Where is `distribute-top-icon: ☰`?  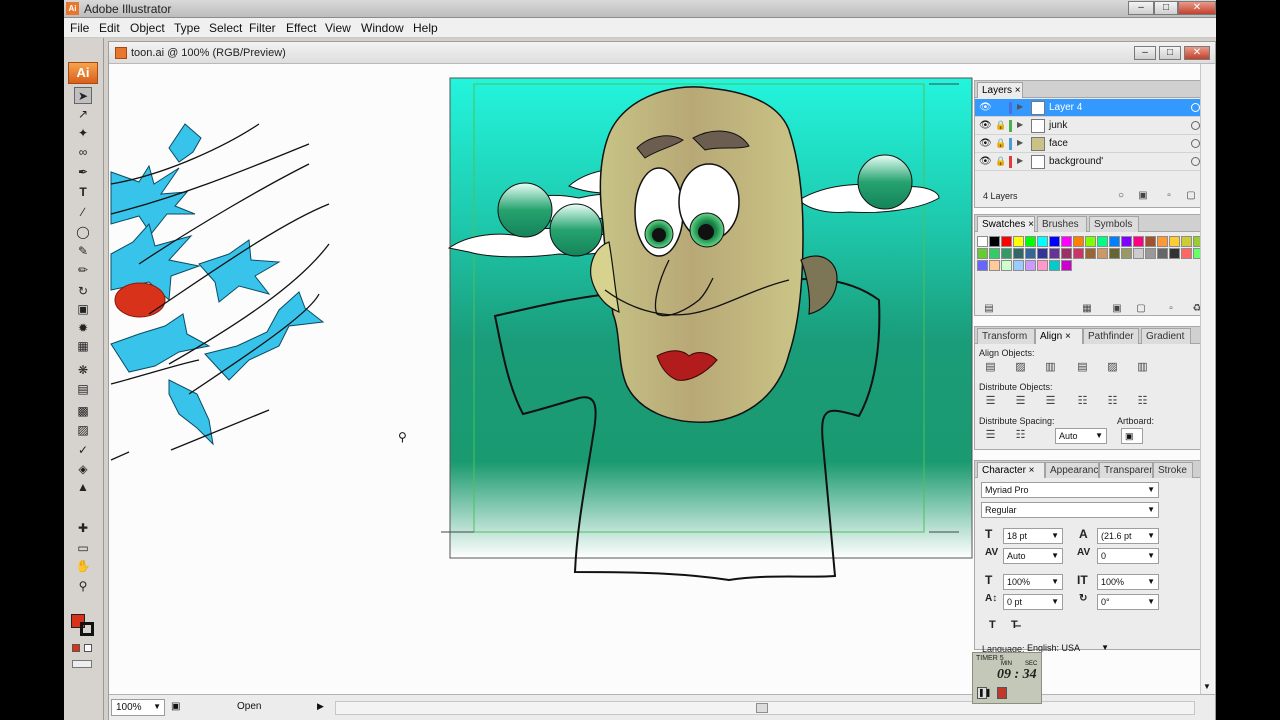 distribute-top-icon: ☰ is located at coordinates (990, 401).